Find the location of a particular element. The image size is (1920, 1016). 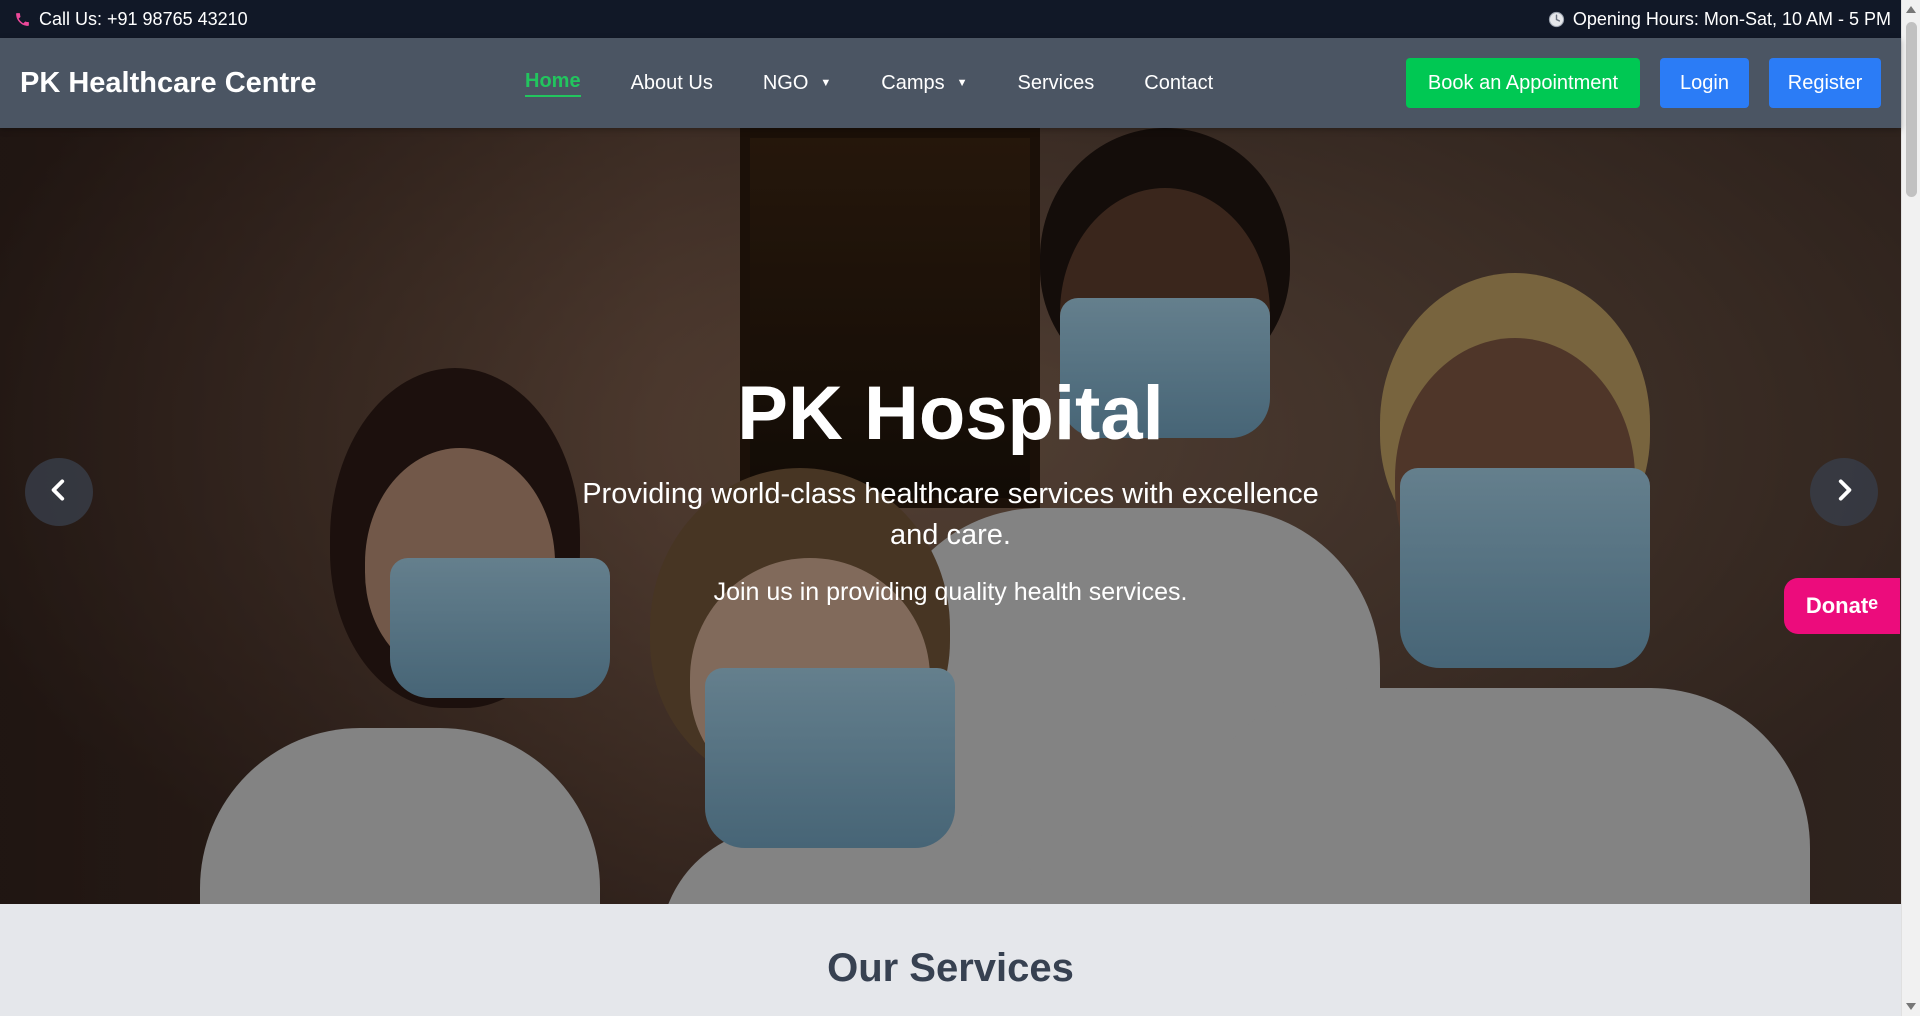

chevron-left-icon is located at coordinates (59, 492).